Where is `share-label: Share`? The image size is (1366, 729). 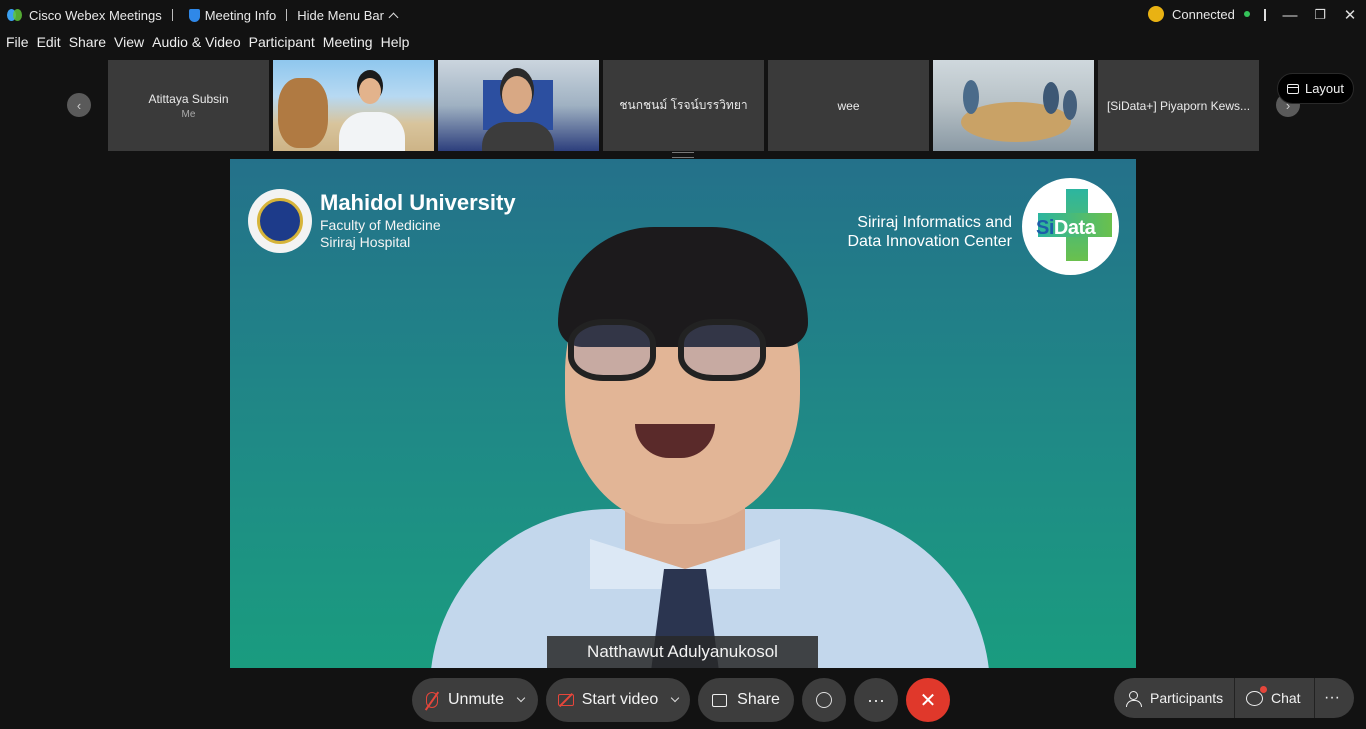
share-label: Share is located at coordinates (758, 699).